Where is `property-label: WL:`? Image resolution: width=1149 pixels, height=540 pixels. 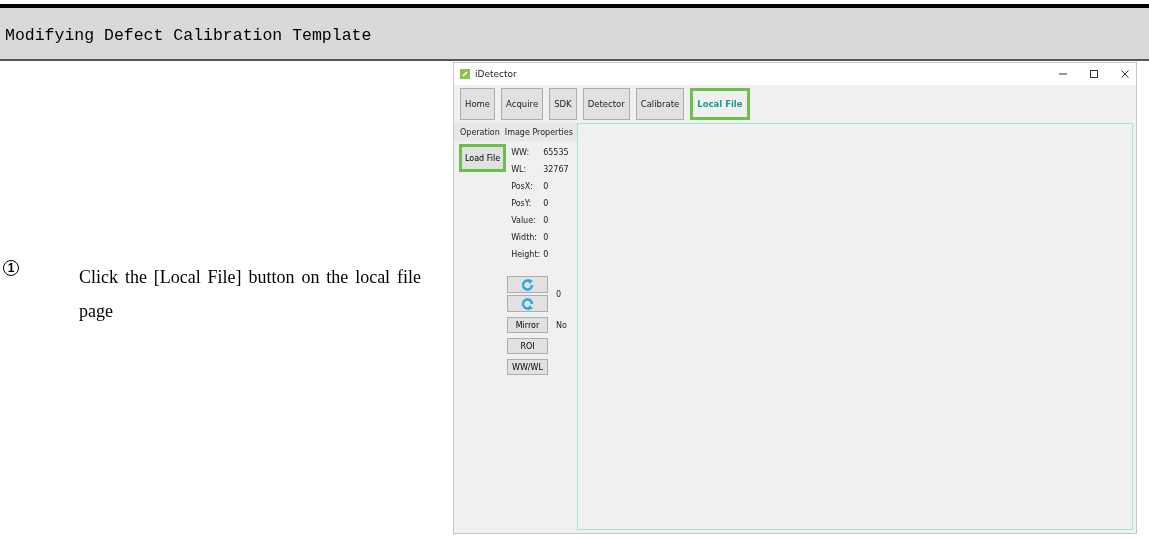
property-label: WL: is located at coordinates (519, 169).